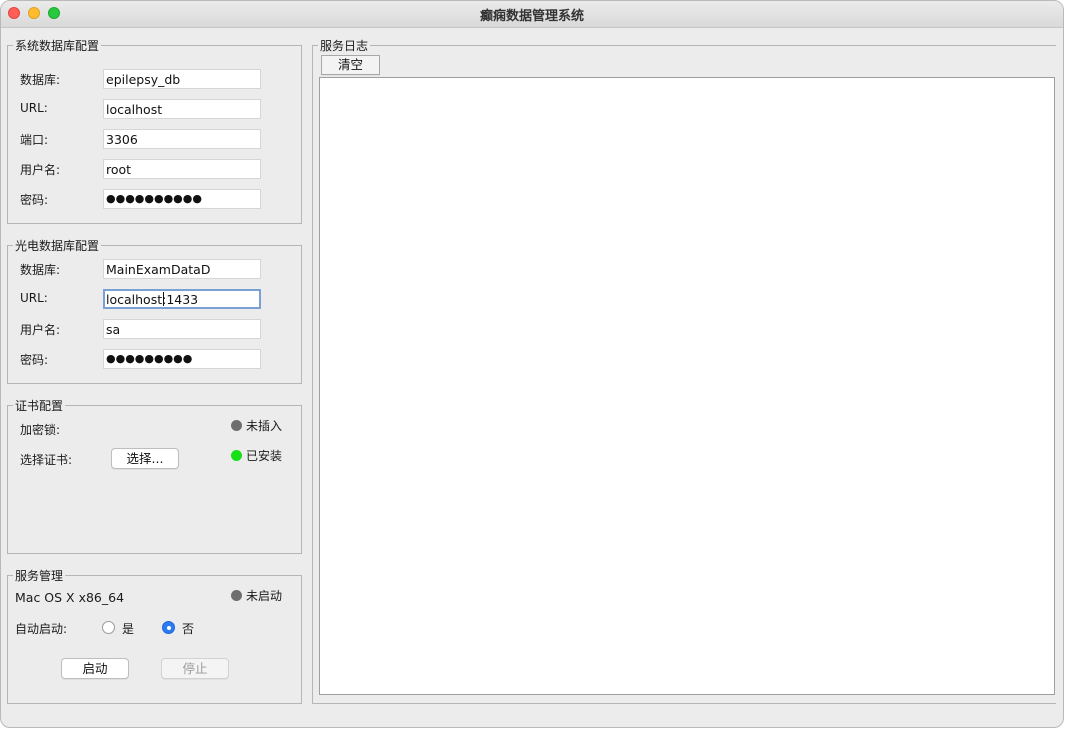 The width and height of the screenshot is (1066, 731). I want to click on system-db-password-input: ●●●●●●●●●●, so click(182, 199).